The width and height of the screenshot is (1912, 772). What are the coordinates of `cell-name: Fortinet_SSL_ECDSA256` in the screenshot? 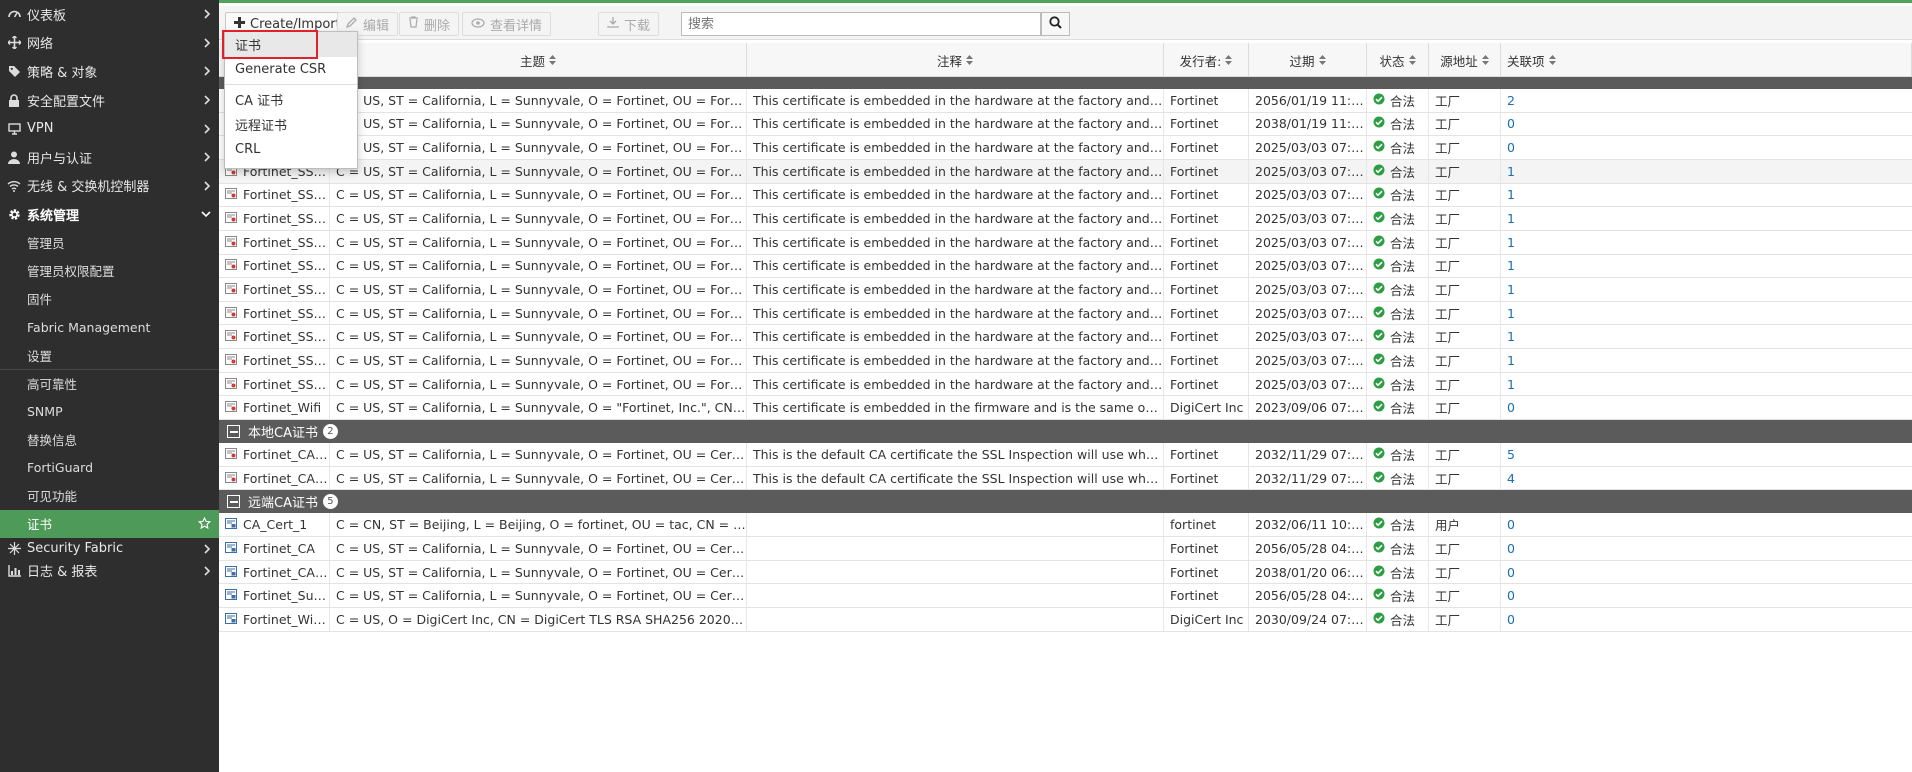 It's located at (274, 218).